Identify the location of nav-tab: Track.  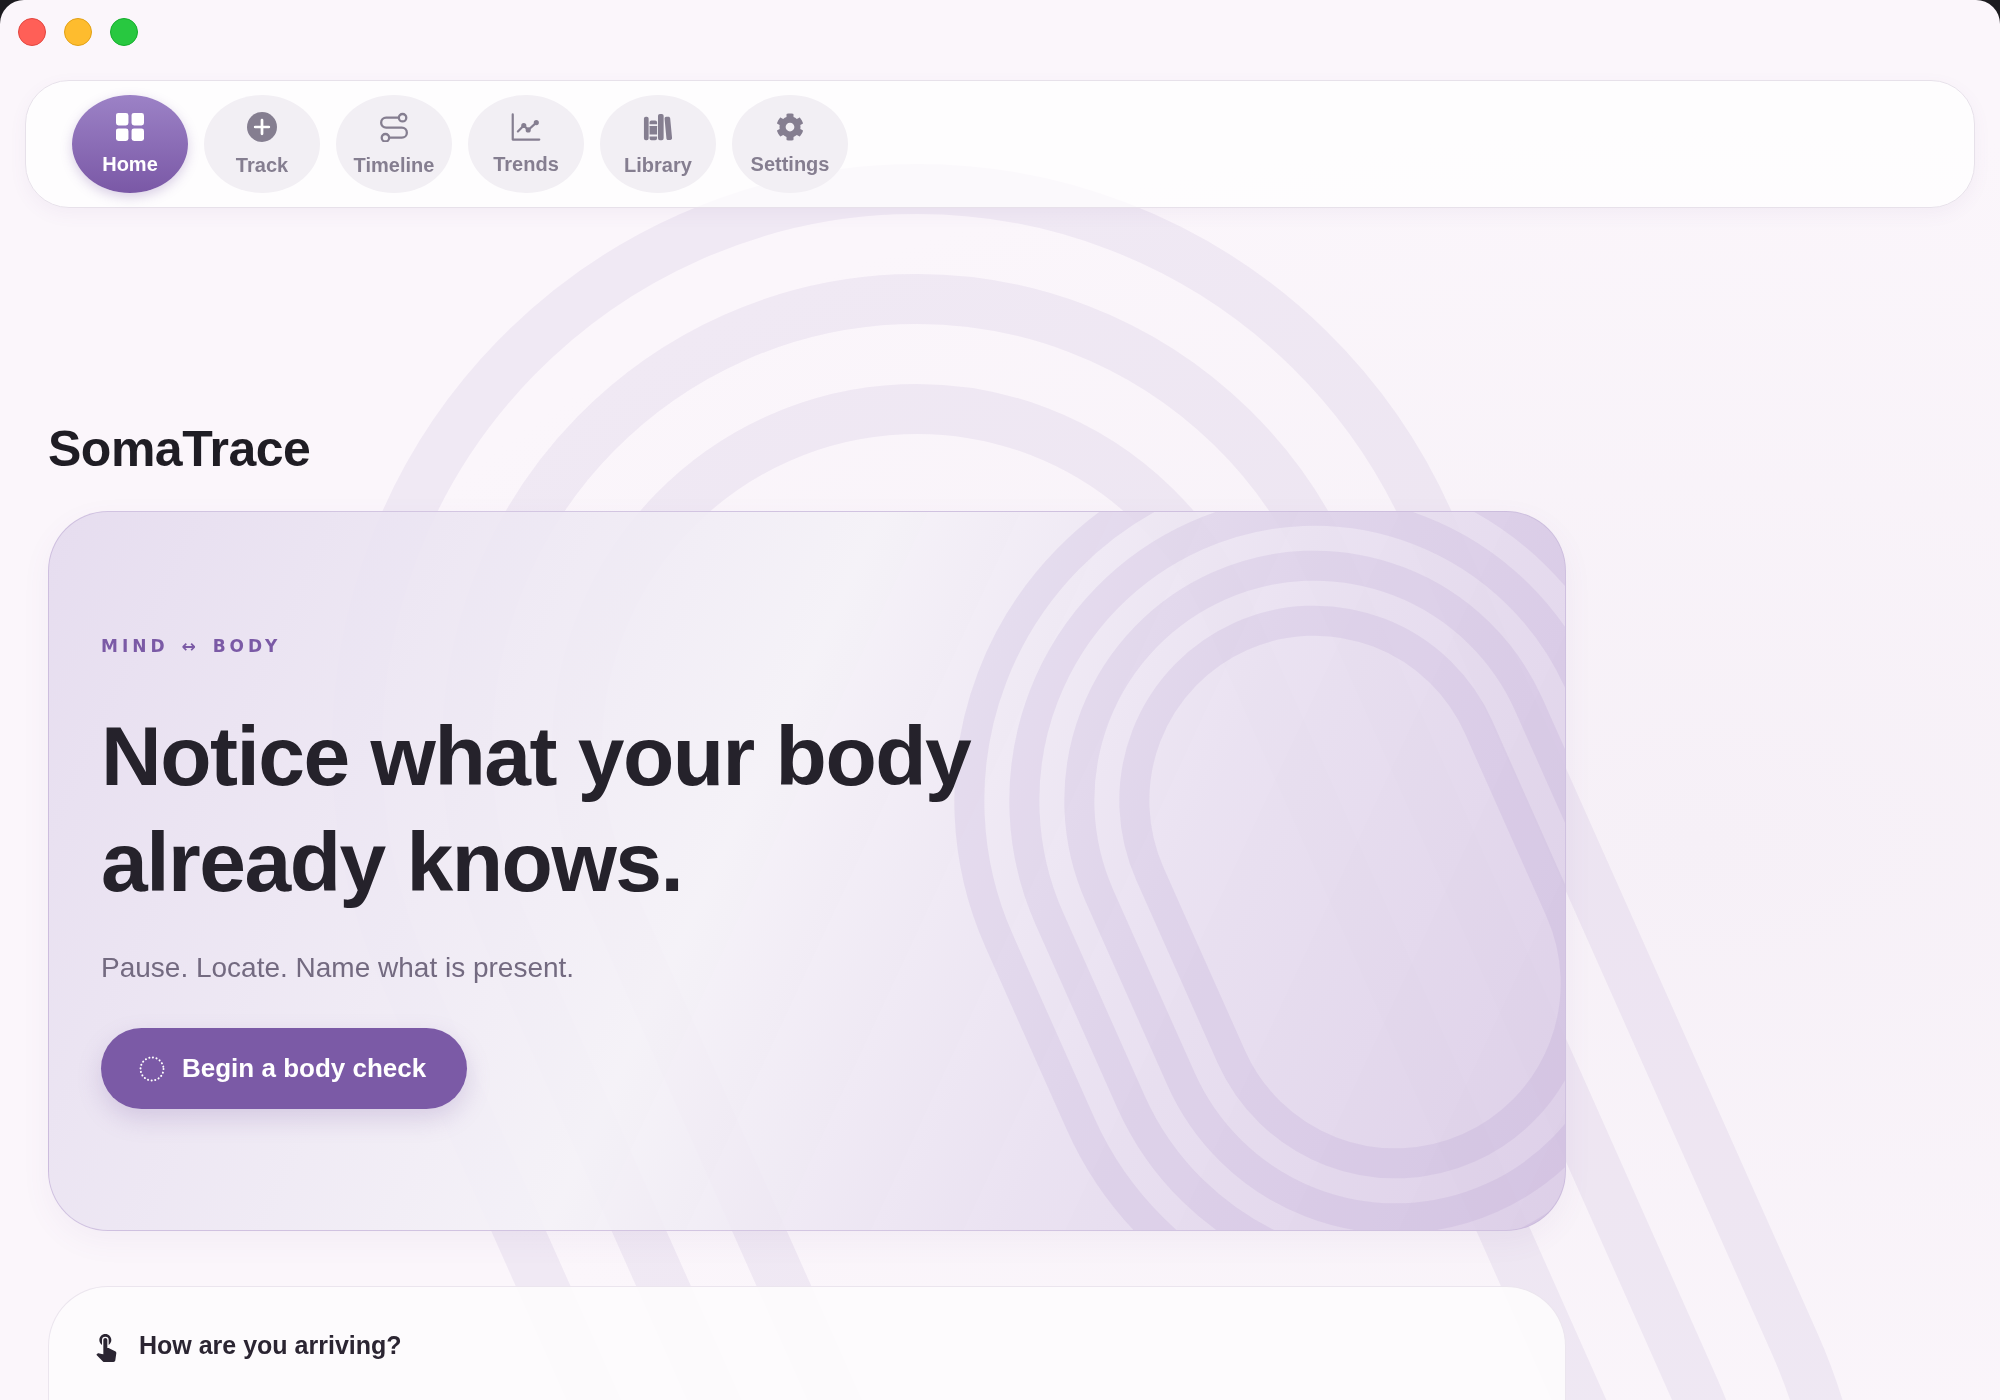
(262, 144).